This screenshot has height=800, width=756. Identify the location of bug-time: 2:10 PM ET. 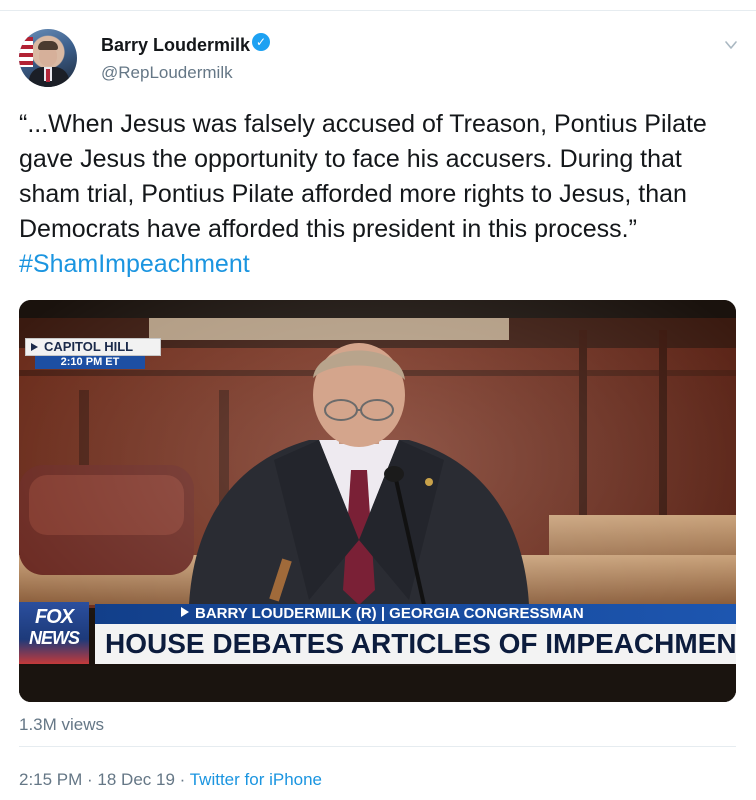
(90, 362).